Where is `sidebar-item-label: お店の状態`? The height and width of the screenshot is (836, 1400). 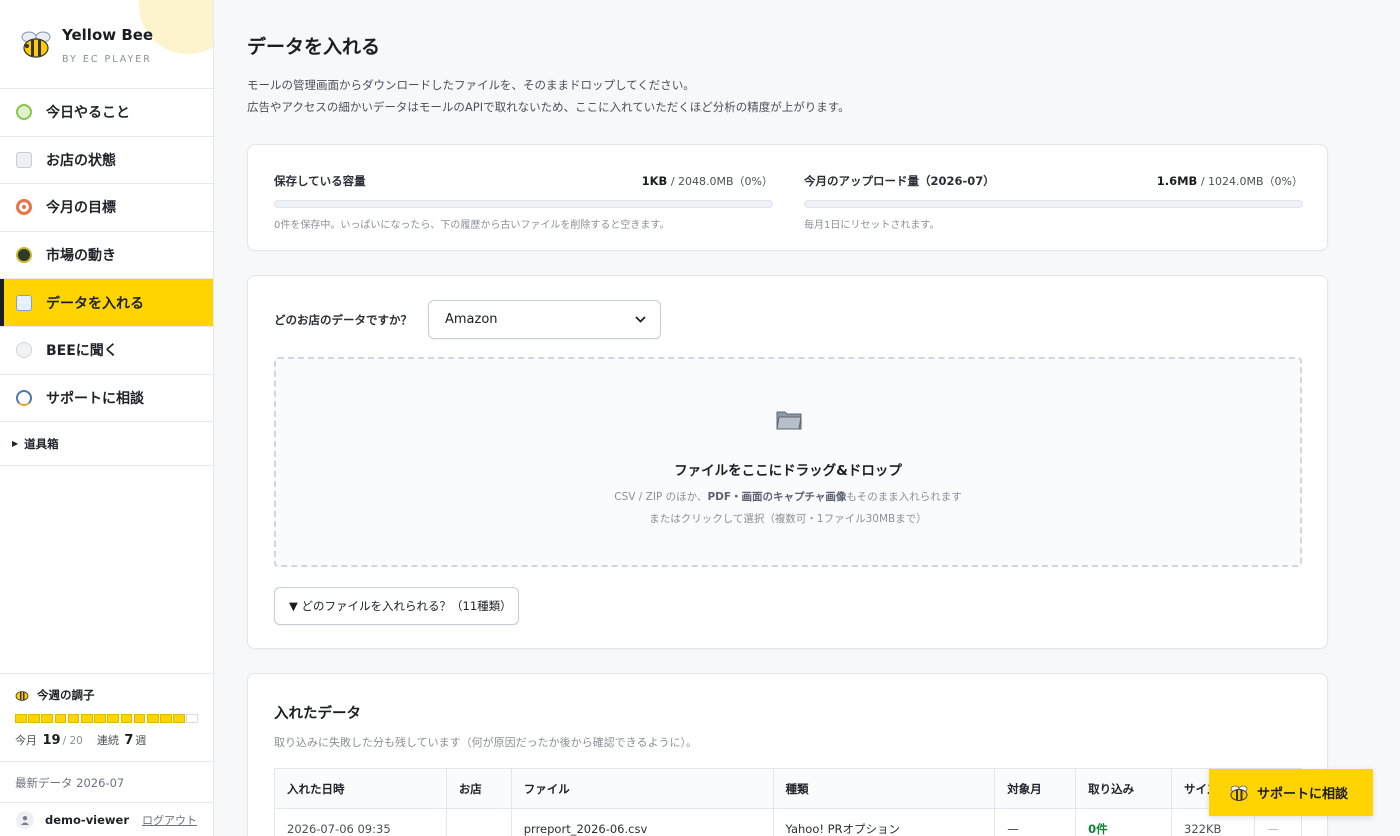
sidebar-item-label: お店の状態 is located at coordinates (81, 160).